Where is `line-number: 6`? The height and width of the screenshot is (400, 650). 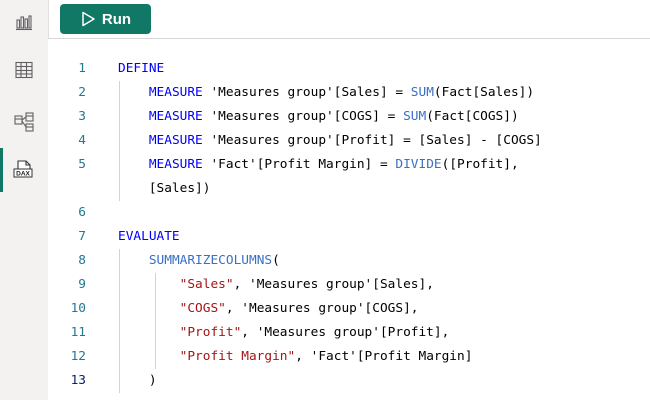
line-number: 6 is located at coordinates (82, 212).